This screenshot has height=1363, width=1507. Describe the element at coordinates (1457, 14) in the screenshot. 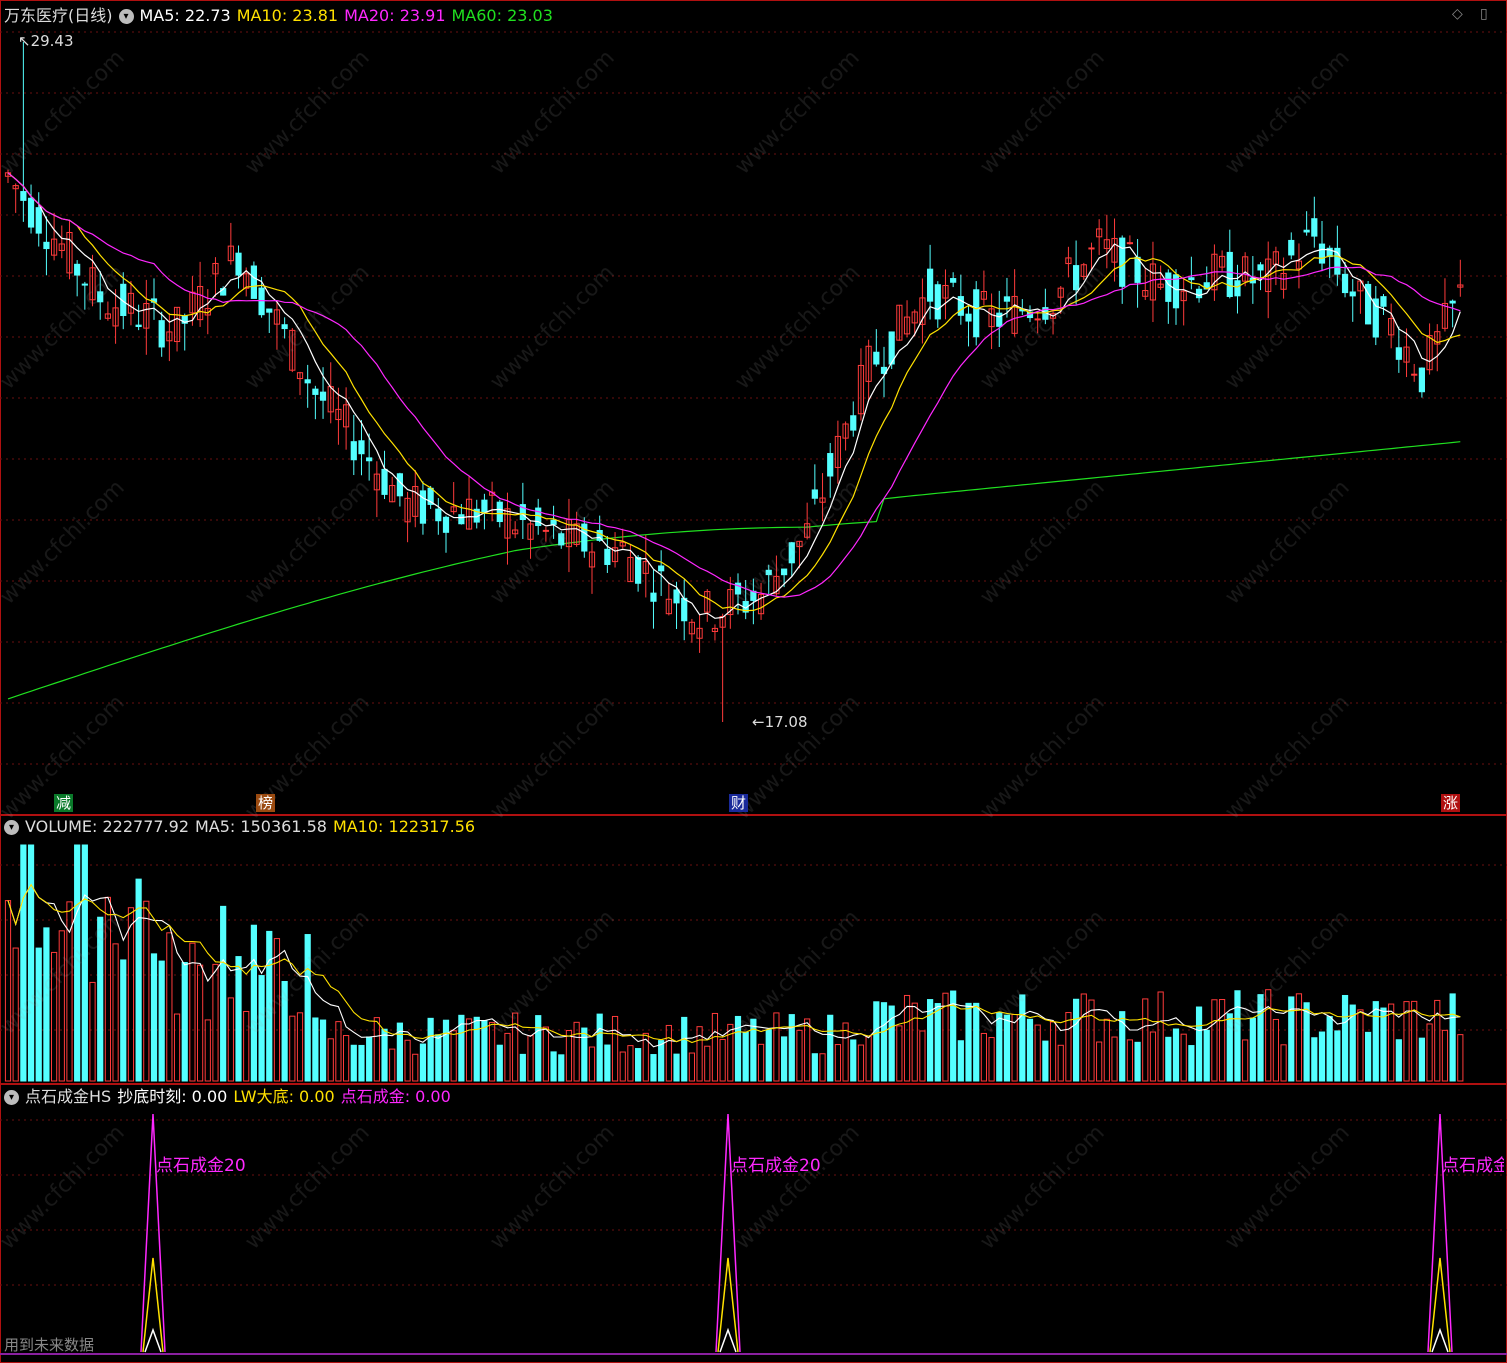

I see `diamond-icon: ◇` at that location.